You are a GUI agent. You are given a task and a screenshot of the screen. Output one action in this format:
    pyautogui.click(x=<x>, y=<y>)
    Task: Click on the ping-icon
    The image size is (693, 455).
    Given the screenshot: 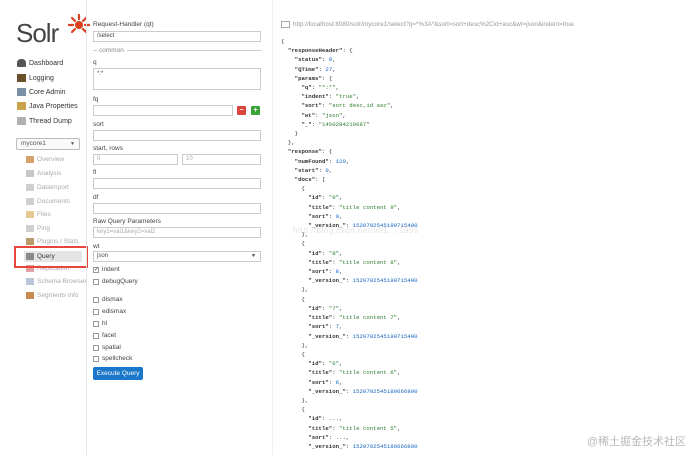 What is the action you would take?
    pyautogui.click(x=30, y=228)
    